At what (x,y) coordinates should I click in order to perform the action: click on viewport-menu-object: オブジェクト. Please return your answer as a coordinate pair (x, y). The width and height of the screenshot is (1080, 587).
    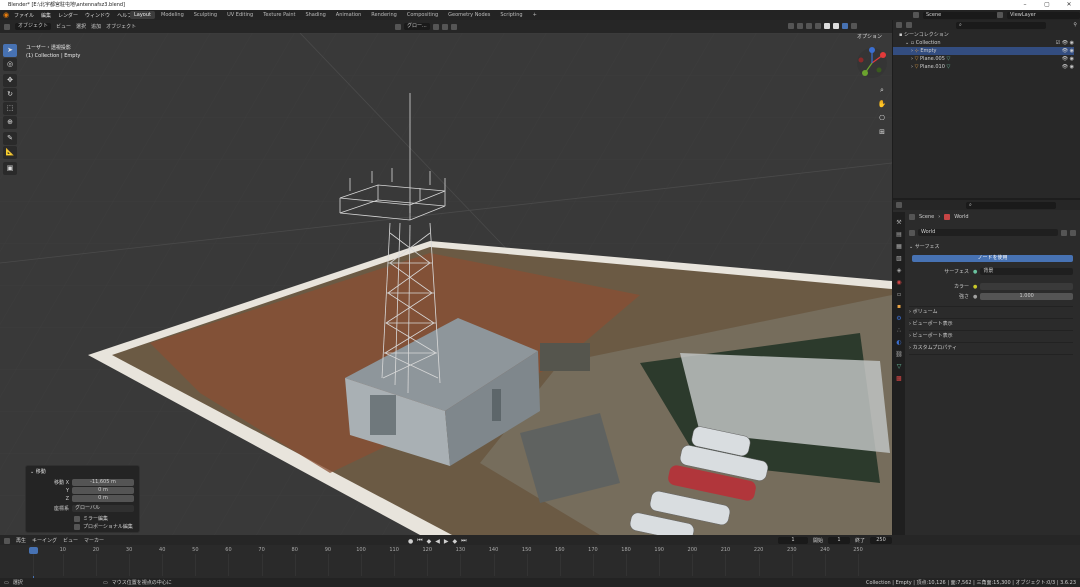
    Looking at the image, I should click on (121, 26).